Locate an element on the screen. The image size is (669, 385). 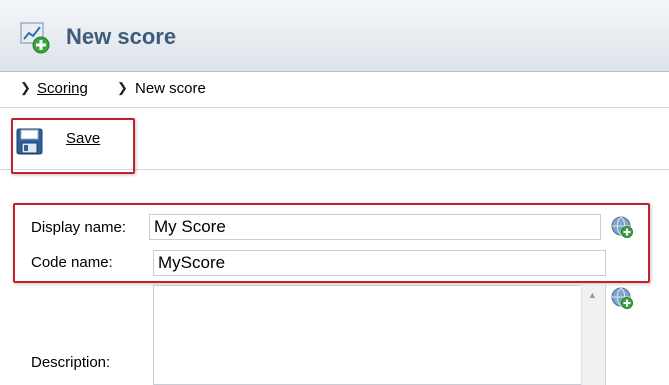
breadcrumb-current: New score is located at coordinates (170, 88).